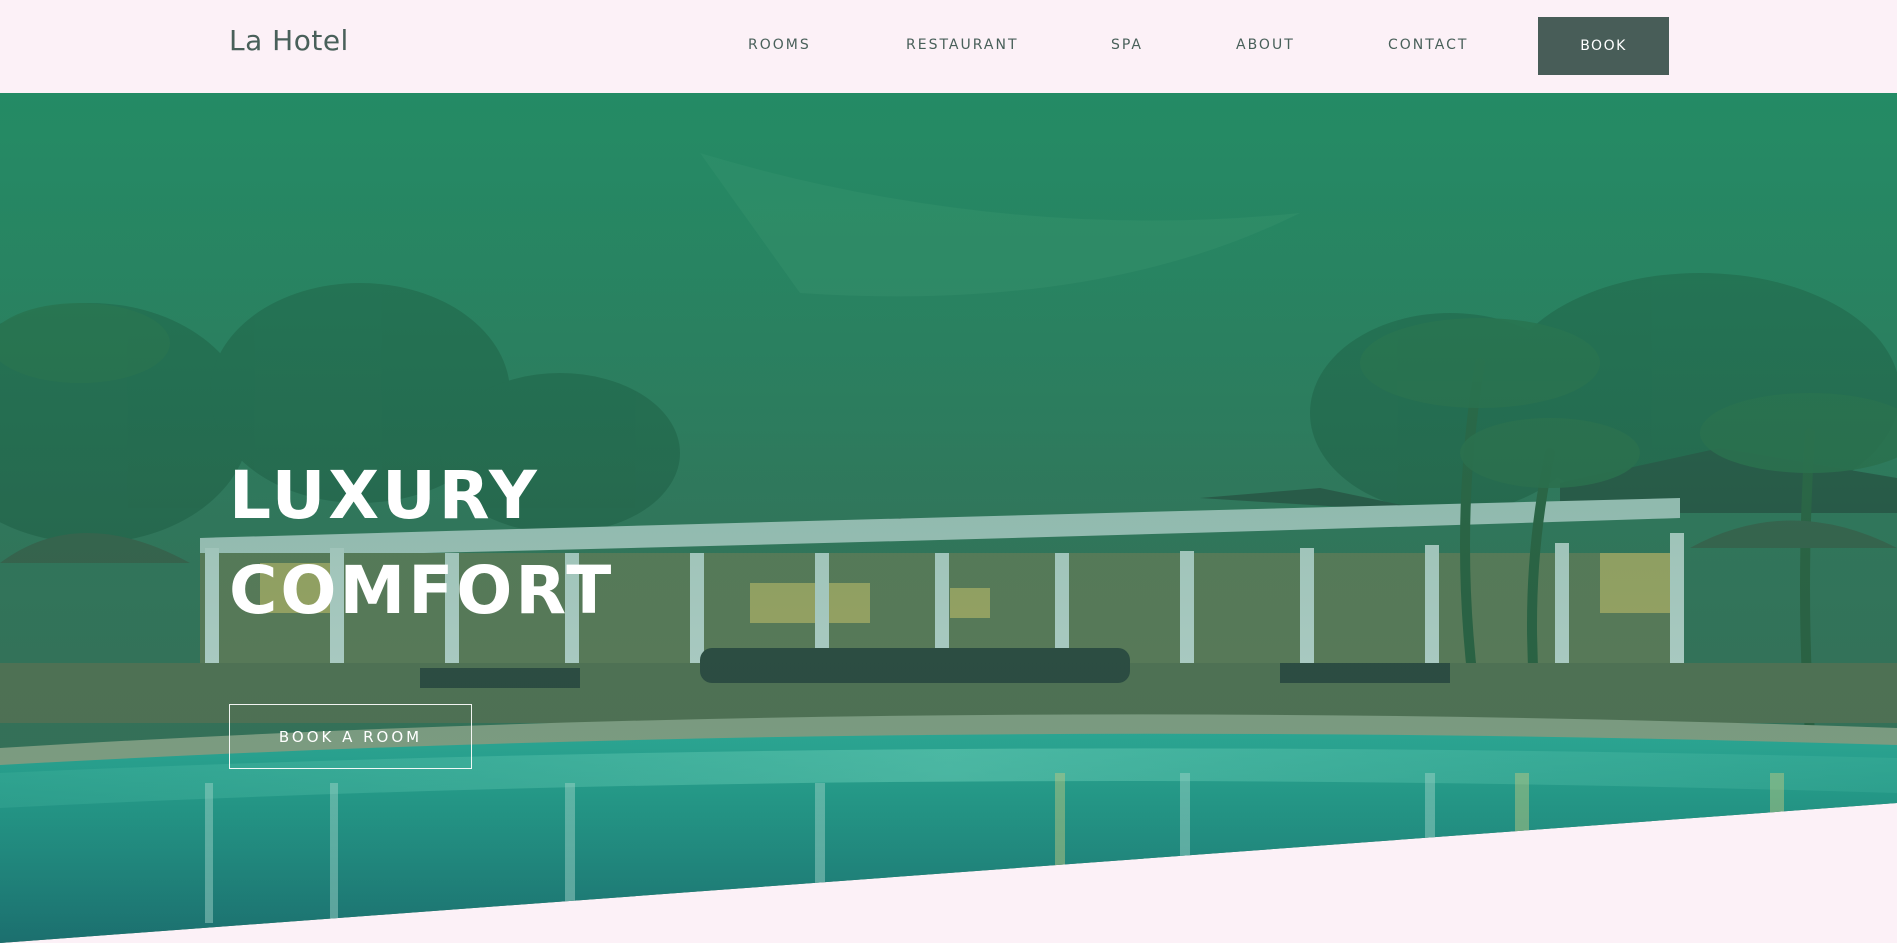 The height and width of the screenshot is (943, 1897). I want to click on nav-item-about: ABOUT, so click(1265, 45).